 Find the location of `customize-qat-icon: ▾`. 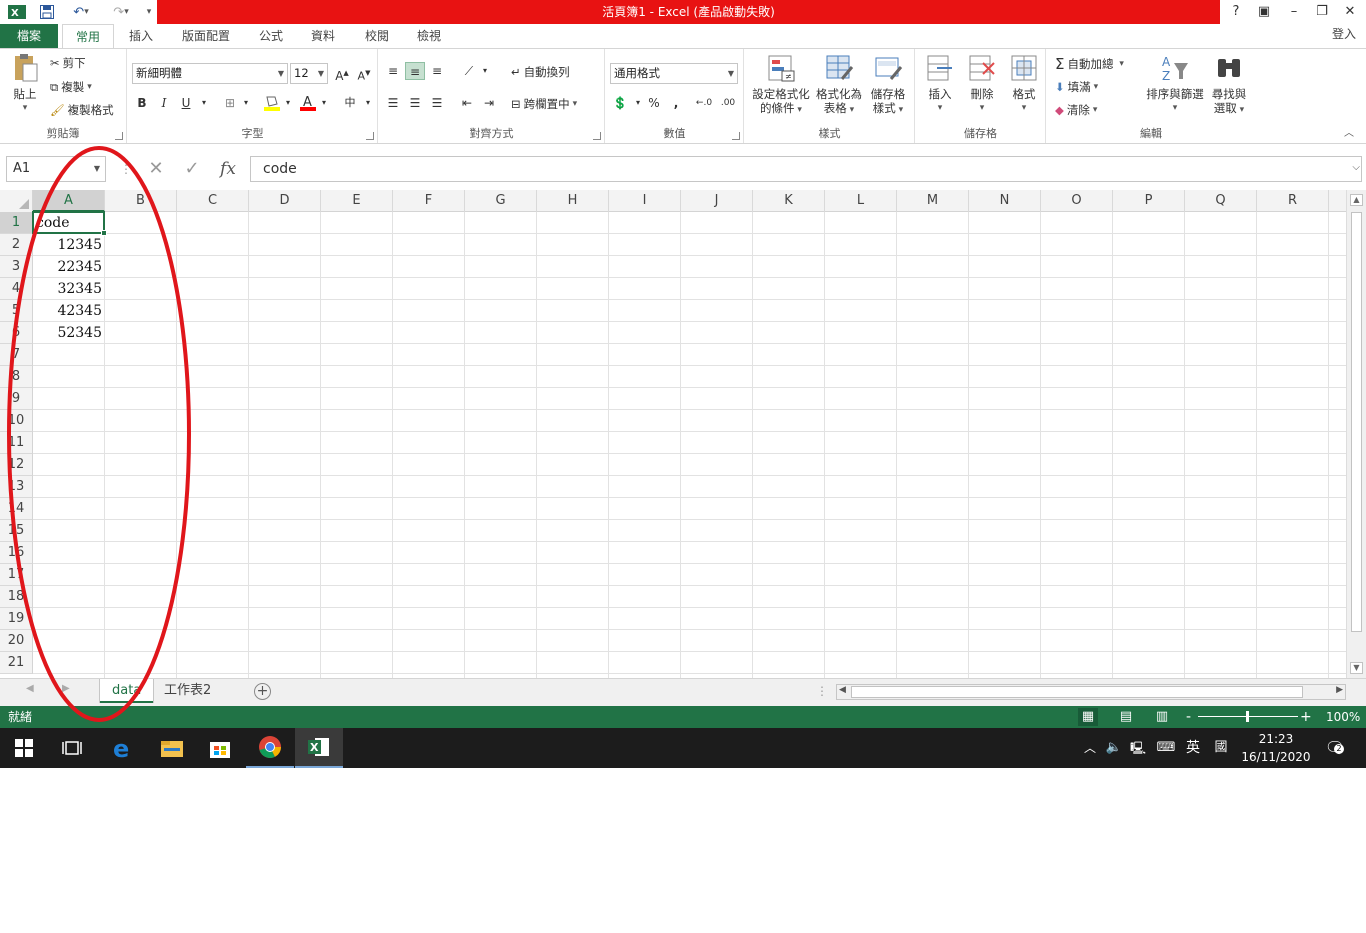

customize-qat-icon: ▾ is located at coordinates (149, 12).